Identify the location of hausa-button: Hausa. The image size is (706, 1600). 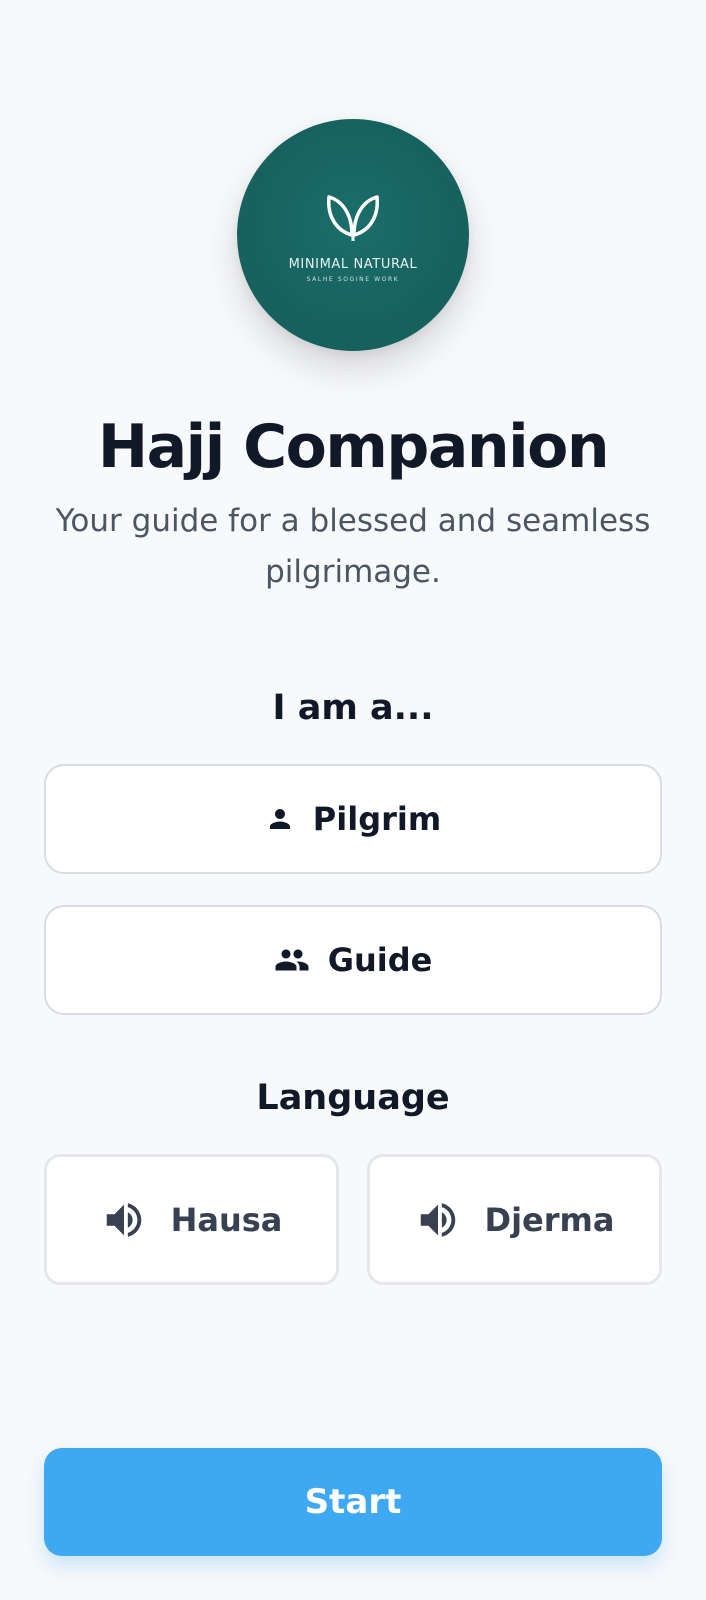
(191, 1219).